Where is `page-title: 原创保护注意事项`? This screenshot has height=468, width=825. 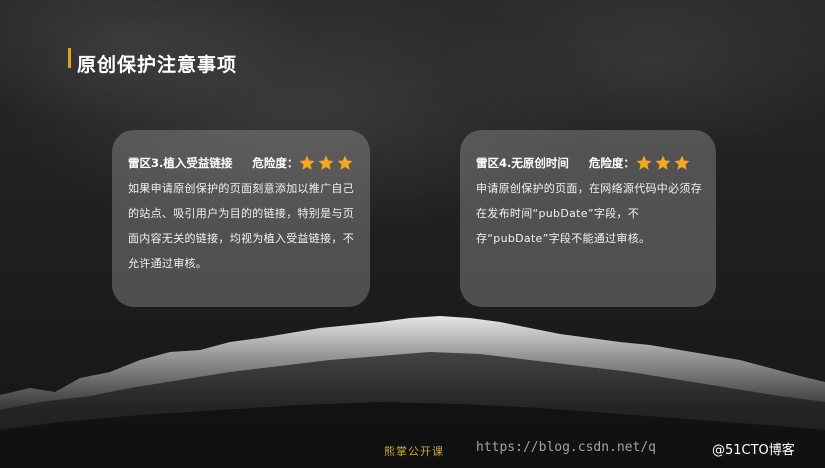 page-title: 原创保护注意事项 is located at coordinates (157, 65).